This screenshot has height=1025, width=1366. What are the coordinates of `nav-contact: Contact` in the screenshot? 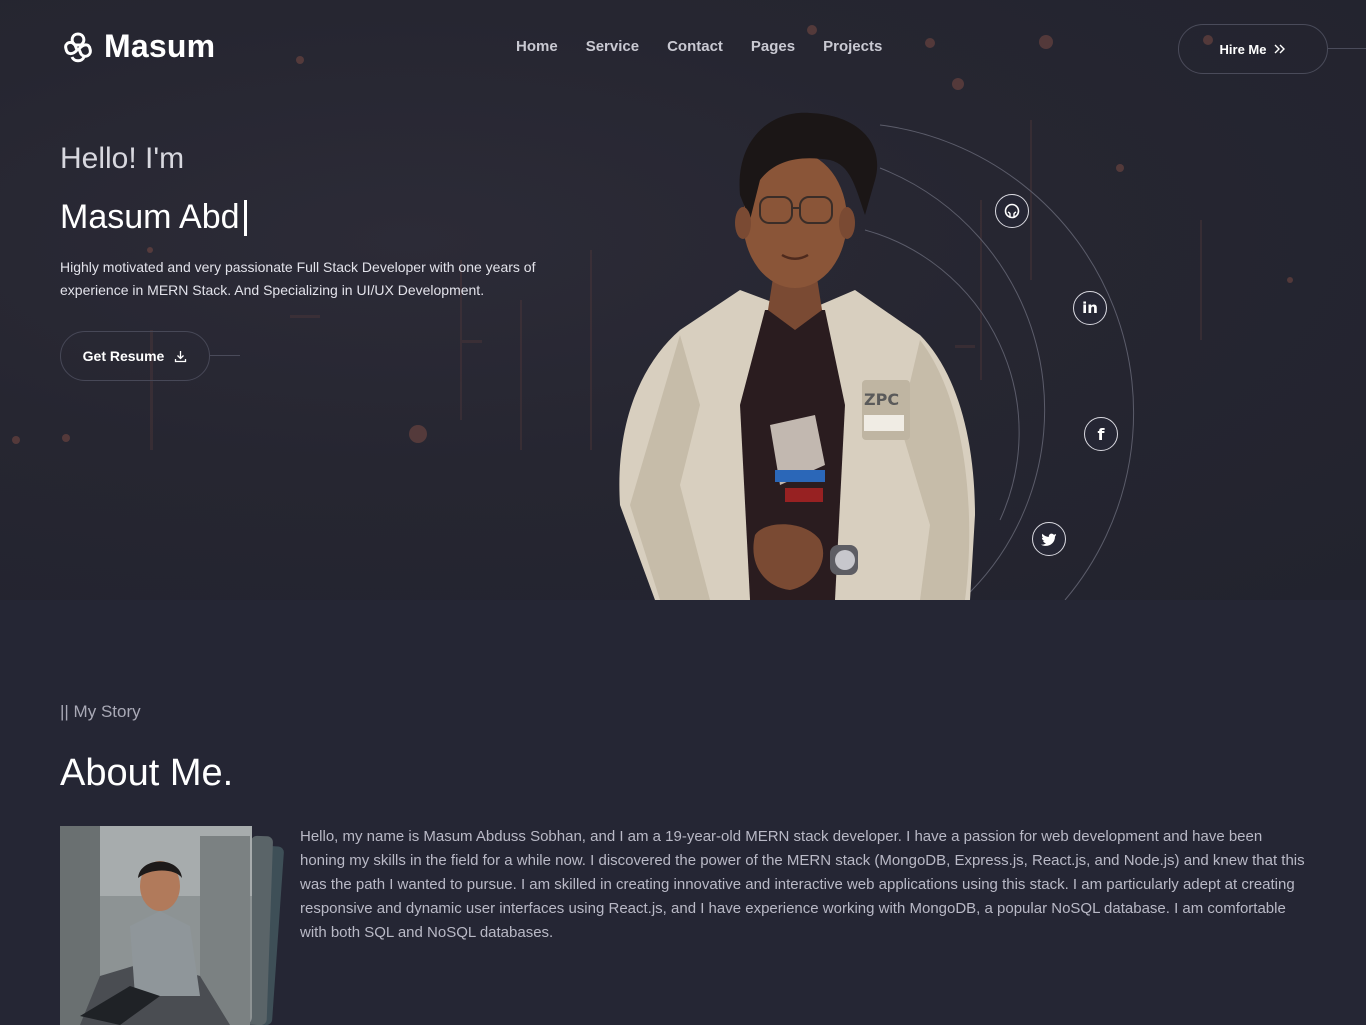 It's located at (695, 46).